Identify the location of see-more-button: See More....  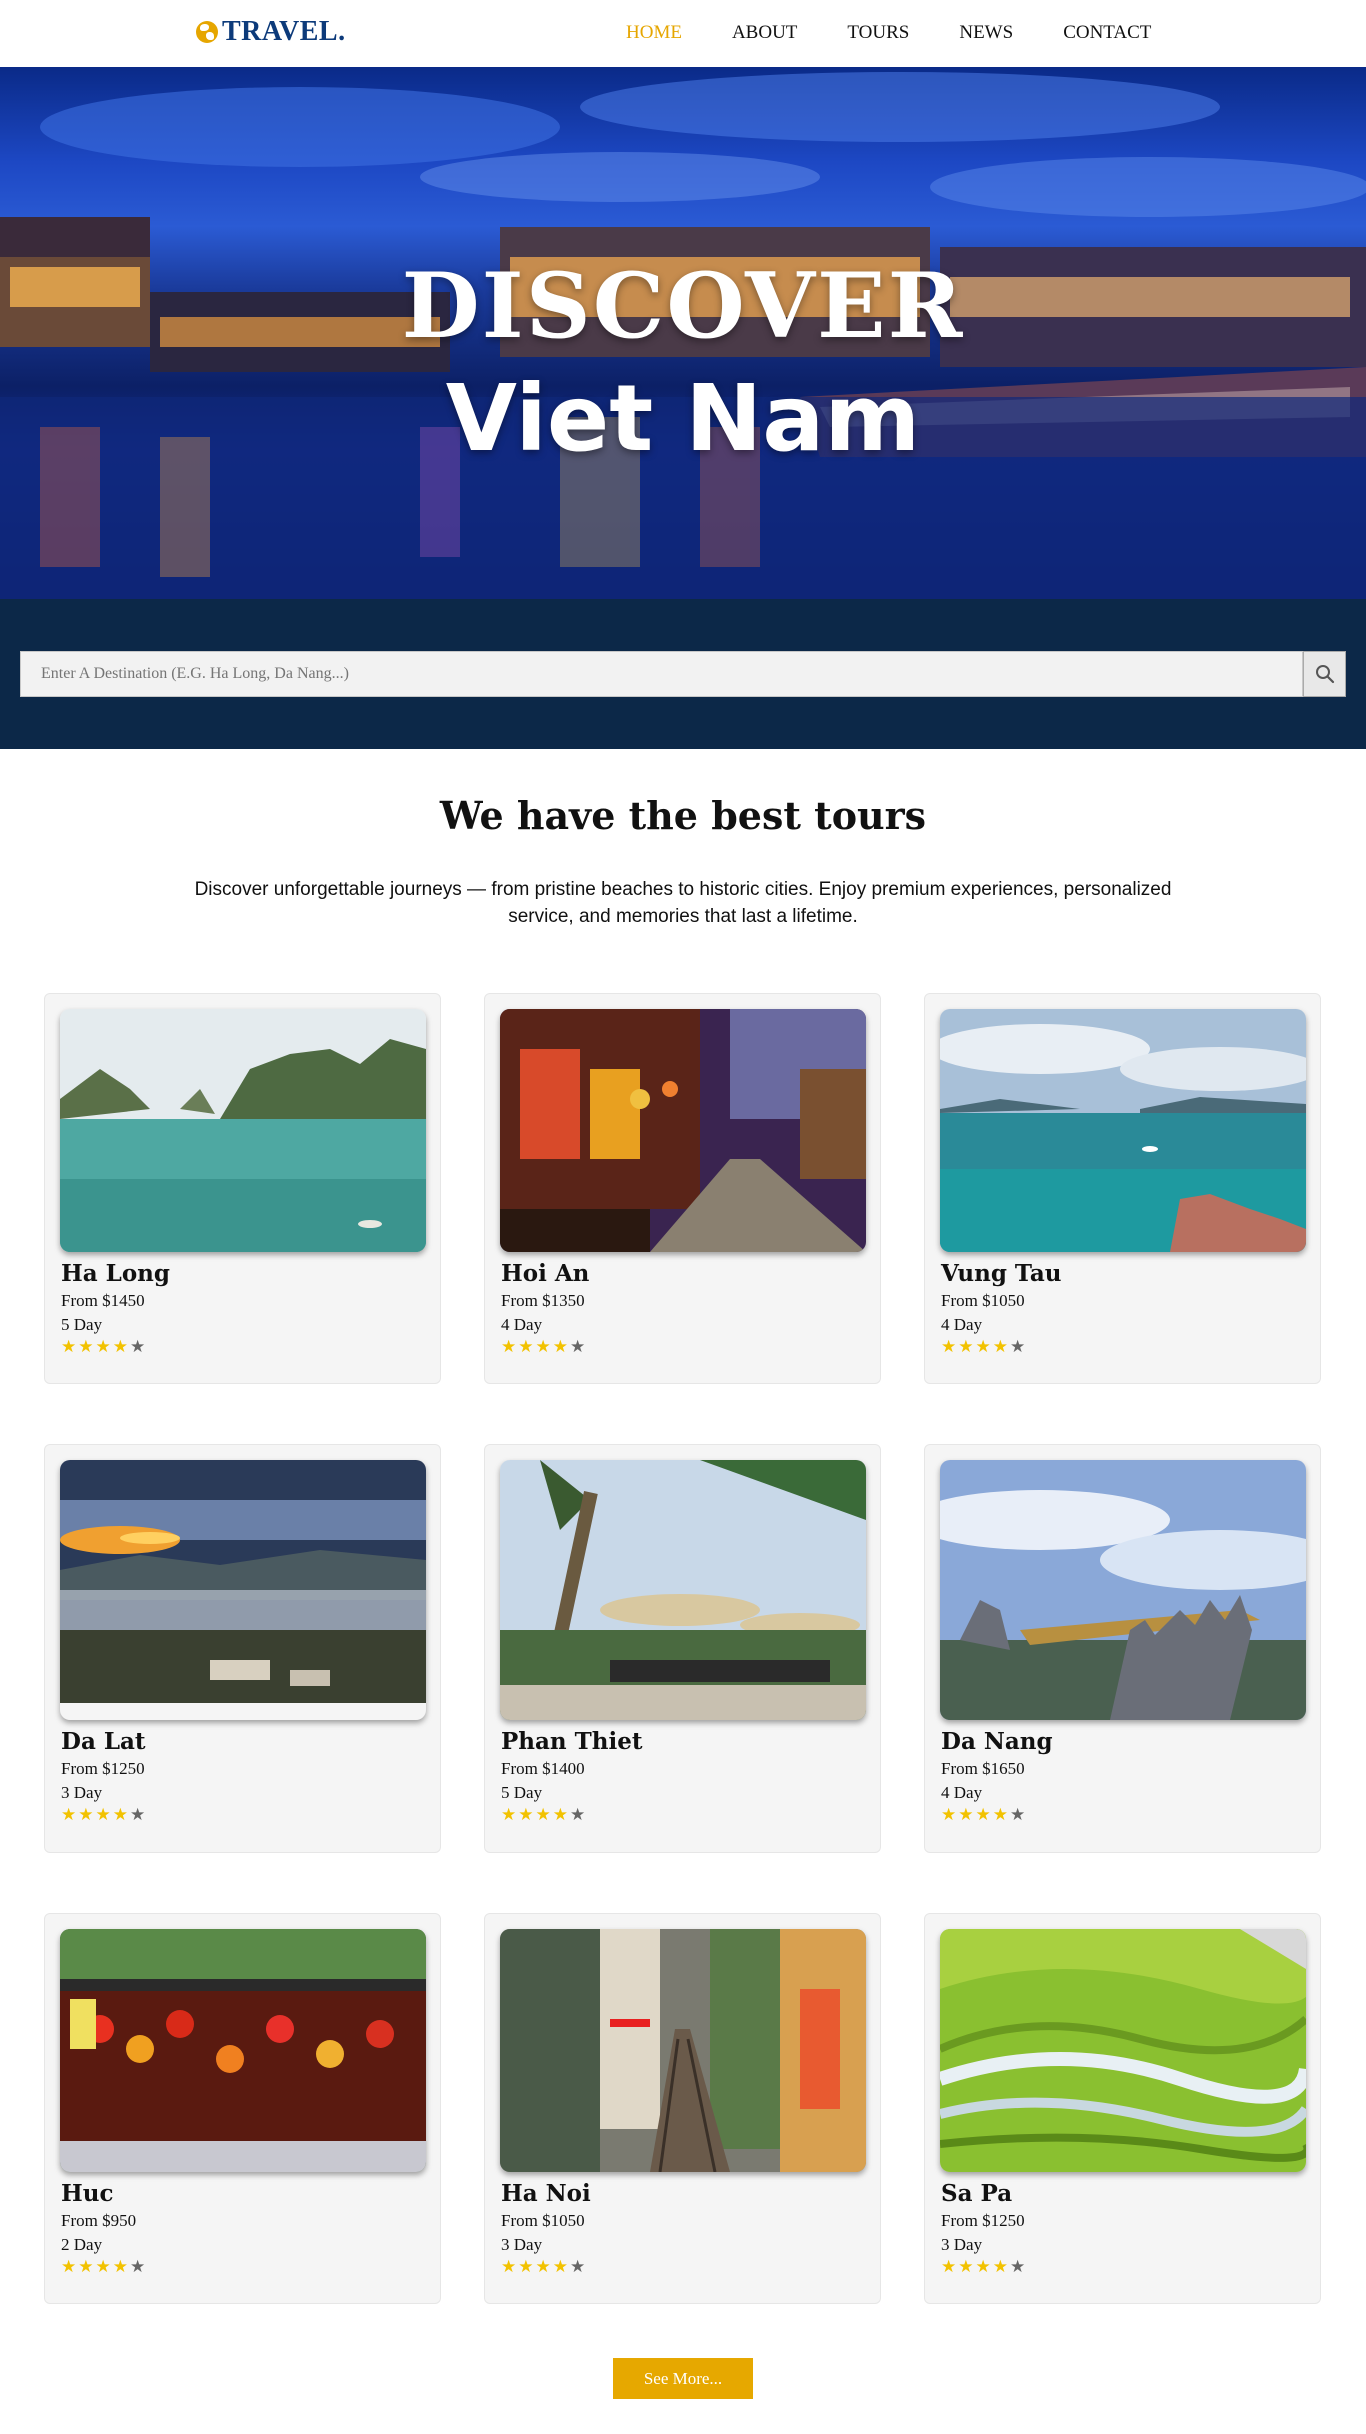
(683, 2378).